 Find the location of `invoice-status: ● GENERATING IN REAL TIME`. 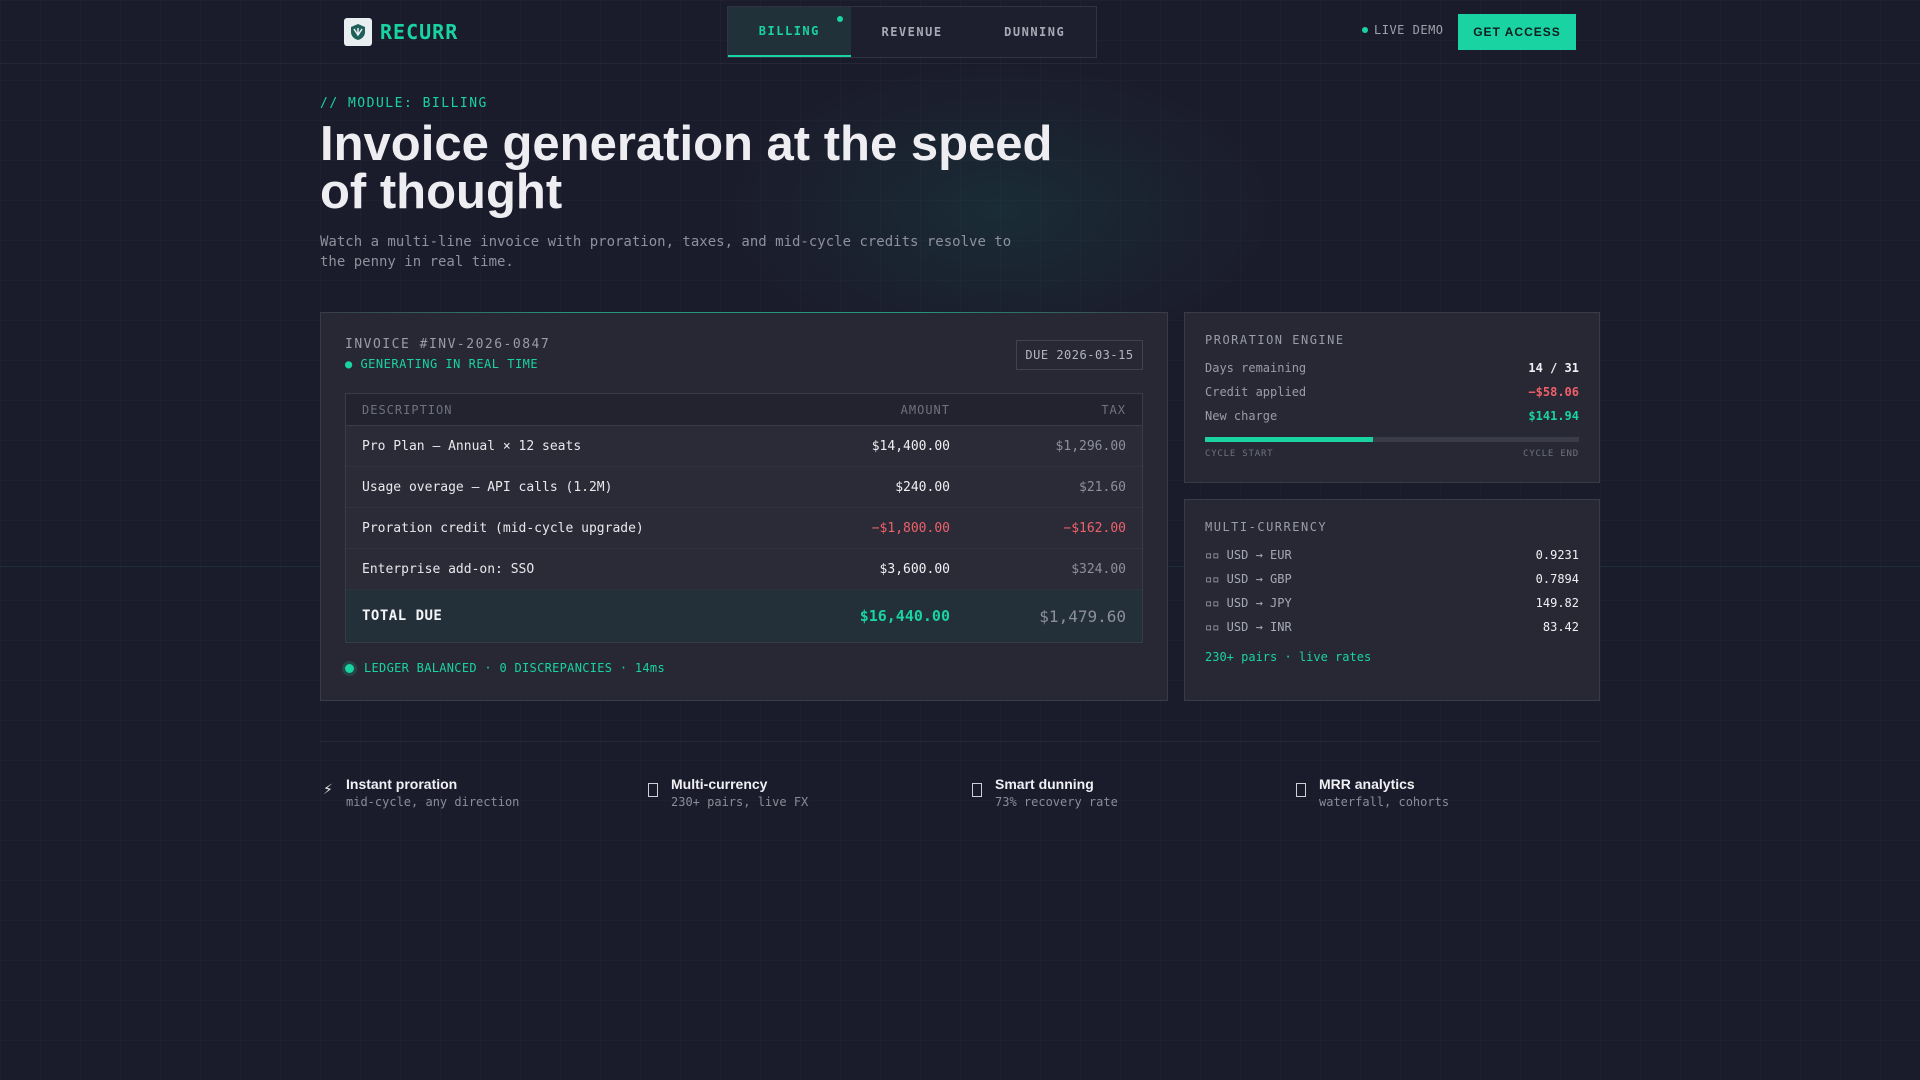

invoice-status: ● GENERATING IN REAL TIME is located at coordinates (442, 364).